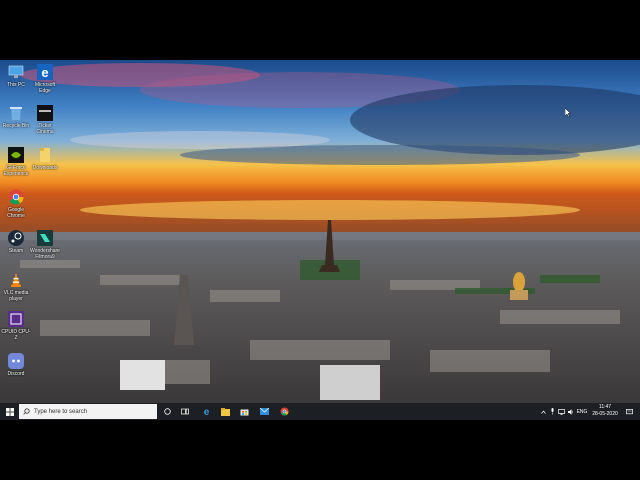 The width and height of the screenshot is (640, 480). I want to click on desktop-icon-discord: Discord, so click(16, 364).